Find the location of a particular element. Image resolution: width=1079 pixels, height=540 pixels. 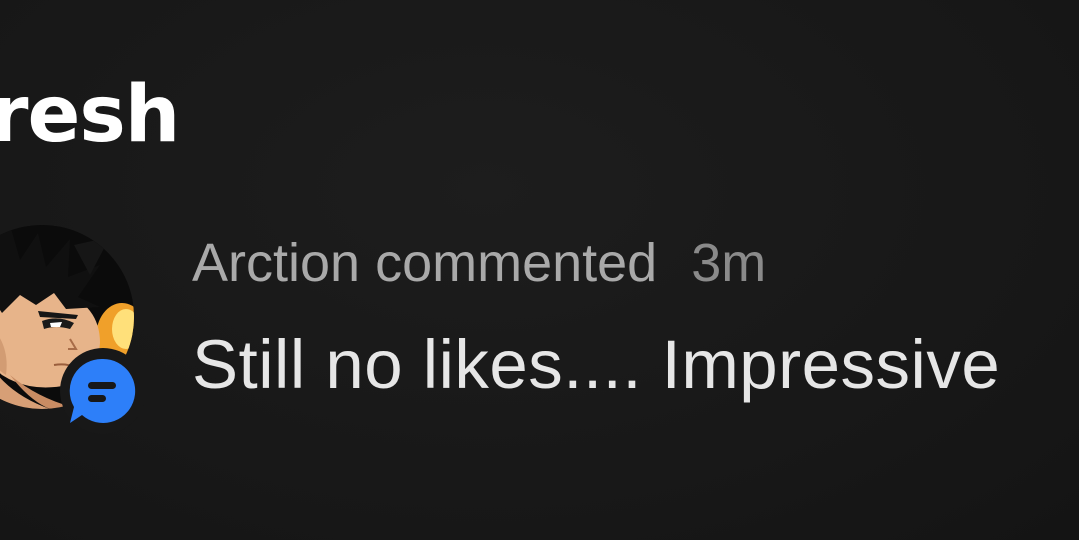

section-title: resh is located at coordinates (90, 115).